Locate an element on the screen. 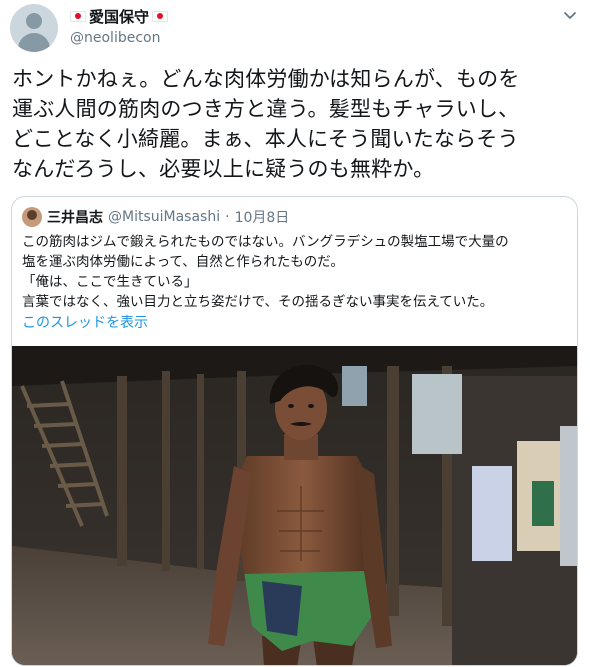  tweet-text-line: なんだろうし、必要以上に疑うのも無粋か。 is located at coordinates (223, 169).